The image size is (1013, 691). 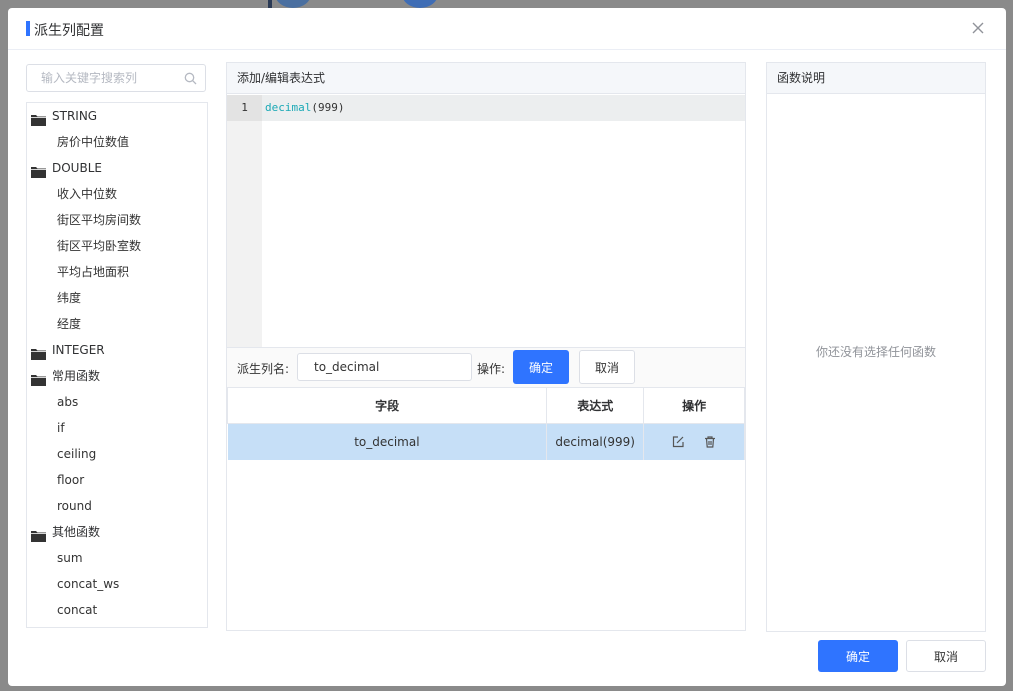 I want to click on tree-item: 经度, so click(x=117, y=324).